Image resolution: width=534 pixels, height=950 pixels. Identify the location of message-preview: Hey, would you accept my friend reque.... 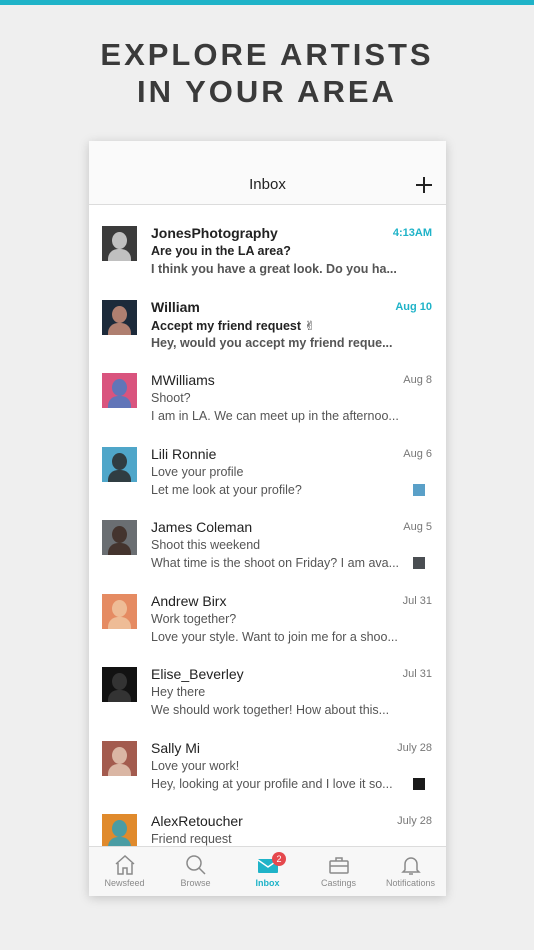
(272, 342).